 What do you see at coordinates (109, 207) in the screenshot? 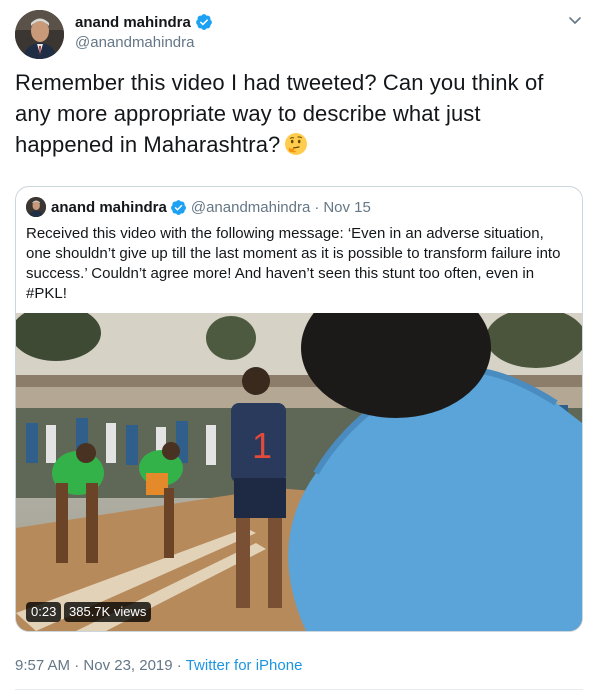
I see `quoted-author-name: anand mahindra` at bounding box center [109, 207].